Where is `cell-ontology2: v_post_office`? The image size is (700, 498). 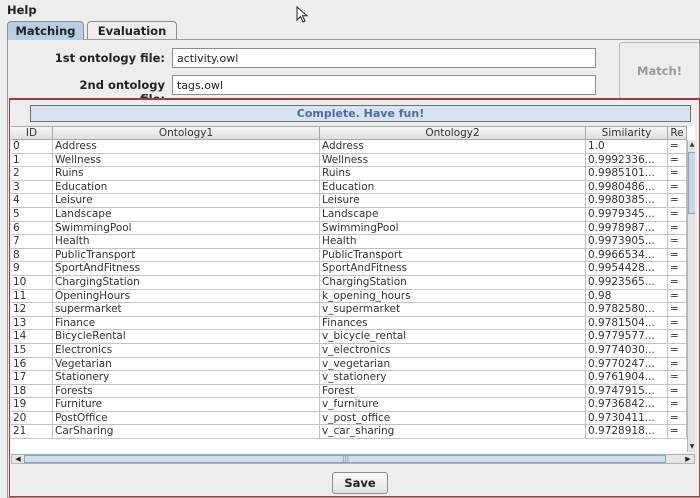 cell-ontology2: v_post_office is located at coordinates (453, 418).